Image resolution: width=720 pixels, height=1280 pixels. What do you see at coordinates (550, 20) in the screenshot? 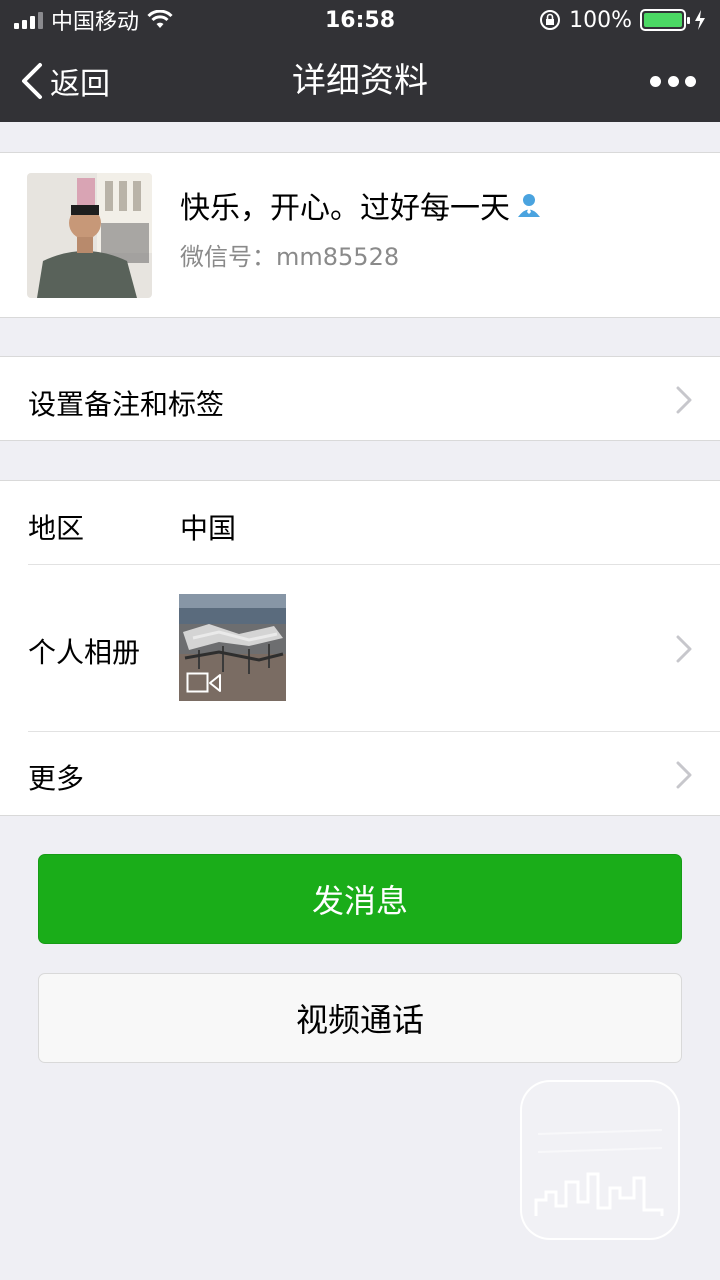
I see `rotation-lock-icon` at bounding box center [550, 20].